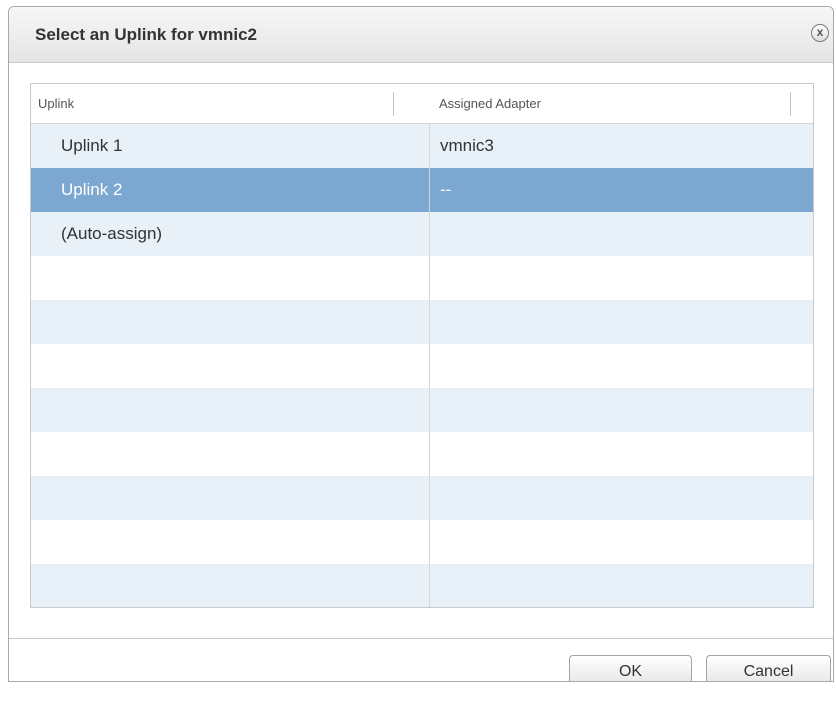  Describe the element at coordinates (112, 233) in the screenshot. I see `uplink-cell: (Auto-assign)` at that location.